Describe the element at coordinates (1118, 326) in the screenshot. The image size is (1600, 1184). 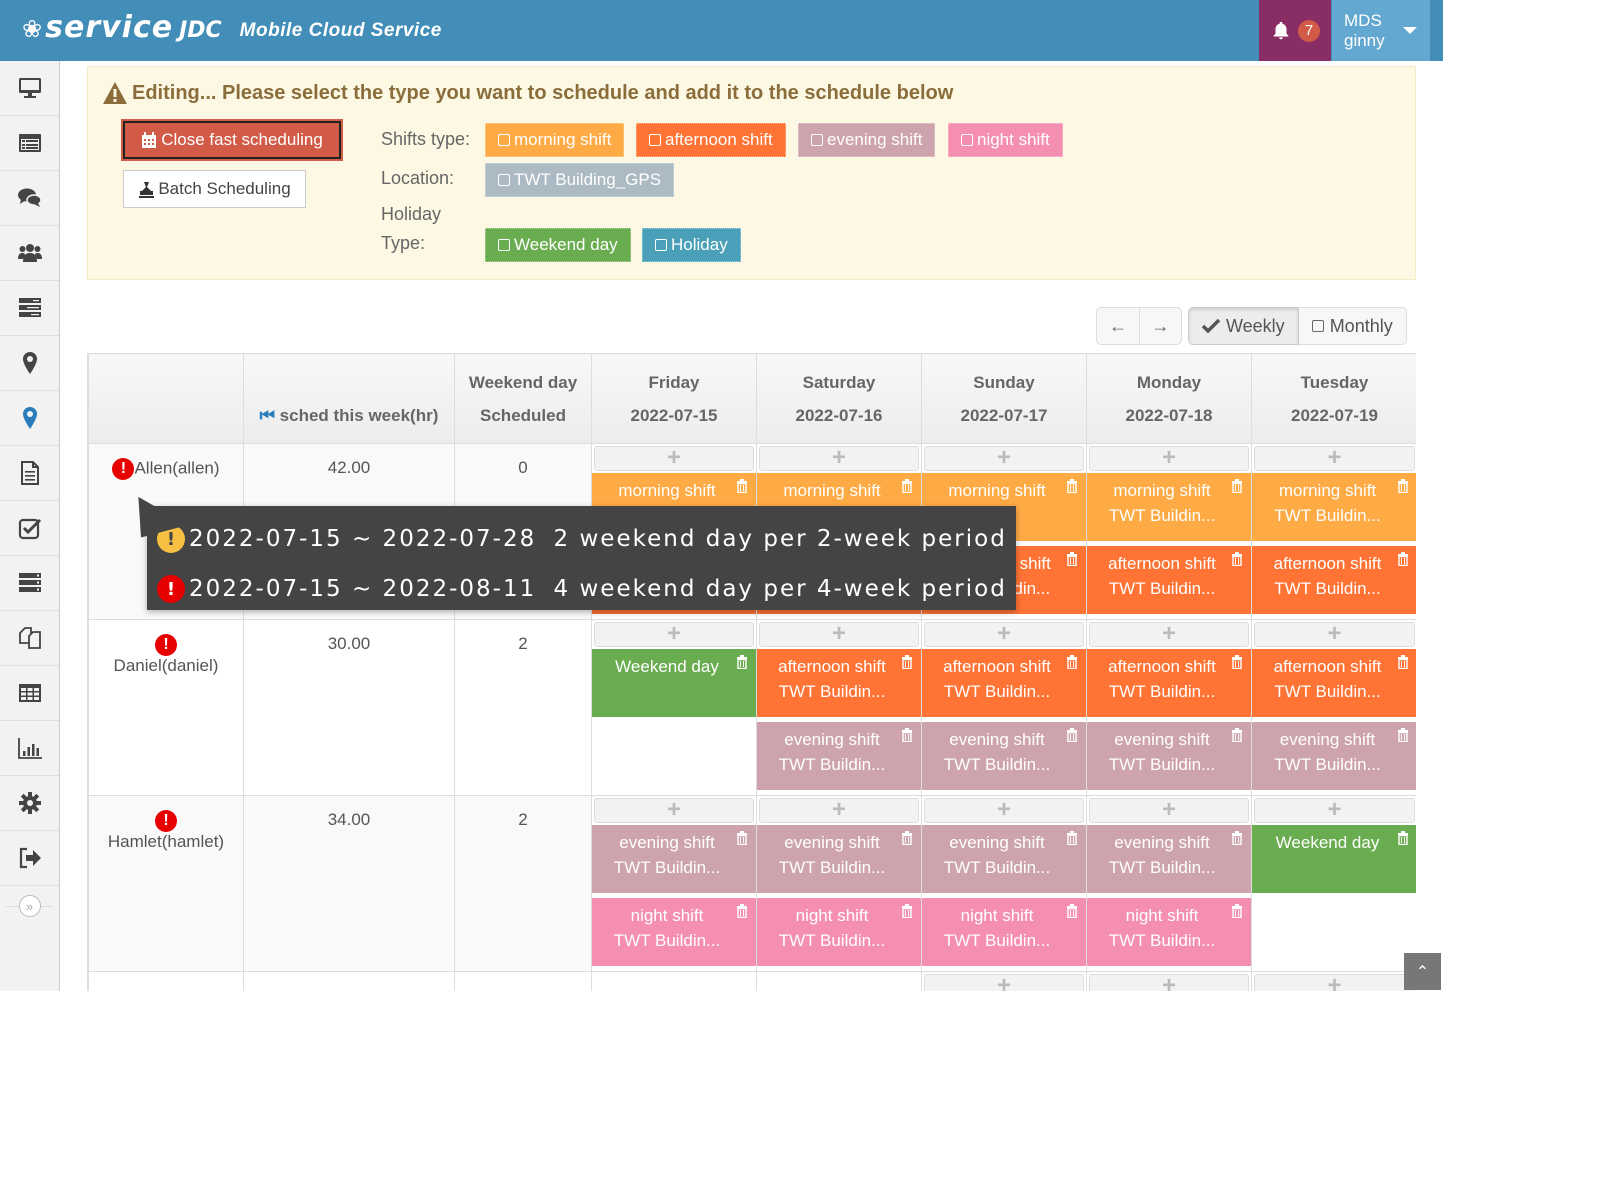
I see `previous-period-button: ←` at that location.